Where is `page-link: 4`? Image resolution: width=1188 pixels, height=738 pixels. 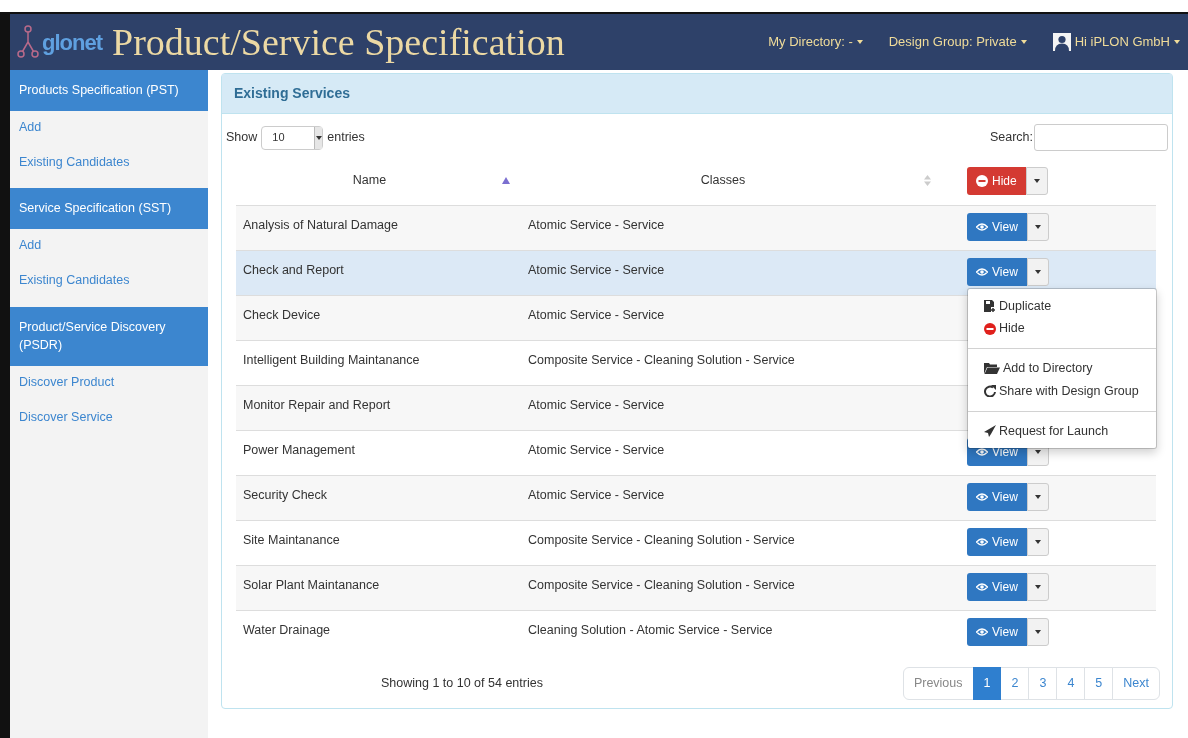
page-link: 4 is located at coordinates (1071, 683).